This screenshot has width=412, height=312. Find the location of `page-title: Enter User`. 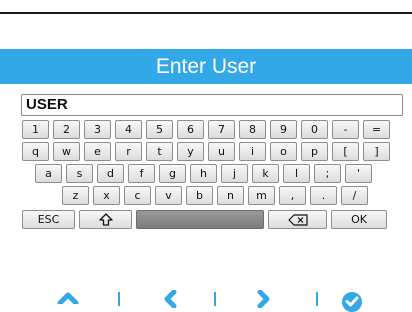

page-title: Enter User is located at coordinates (206, 66).